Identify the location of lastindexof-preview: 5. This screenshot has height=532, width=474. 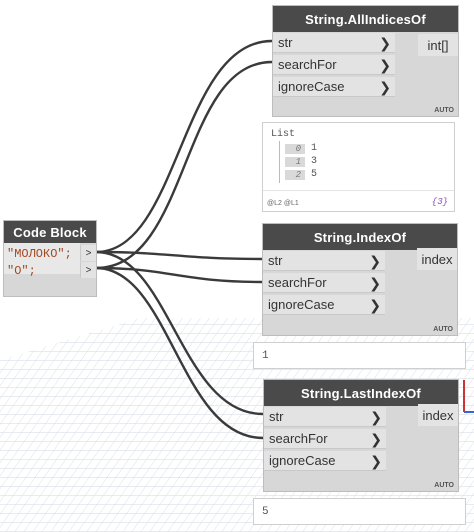
(359, 511).